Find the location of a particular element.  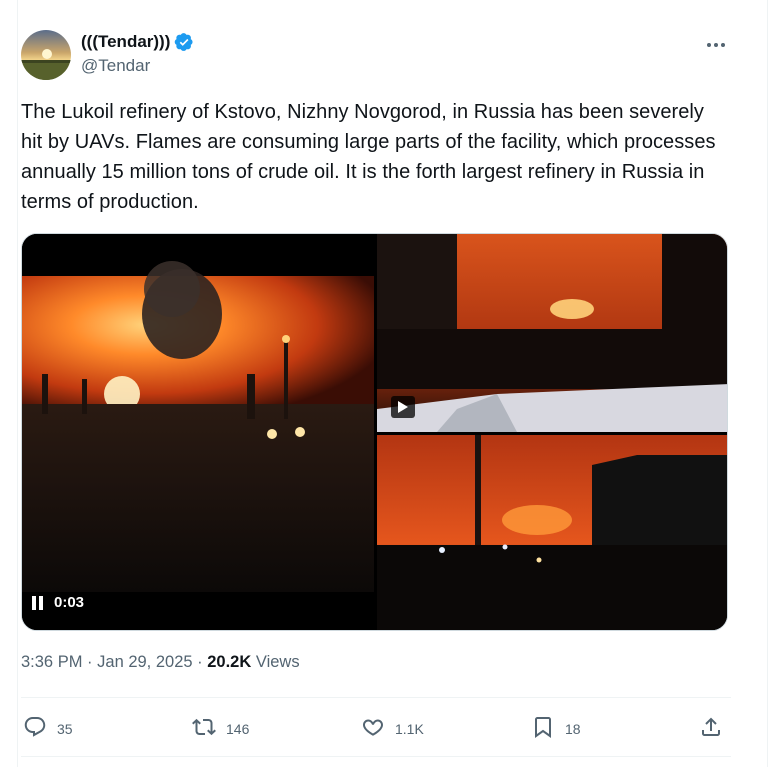

tweet-date: Jan 29, 2025 is located at coordinates (144, 662).